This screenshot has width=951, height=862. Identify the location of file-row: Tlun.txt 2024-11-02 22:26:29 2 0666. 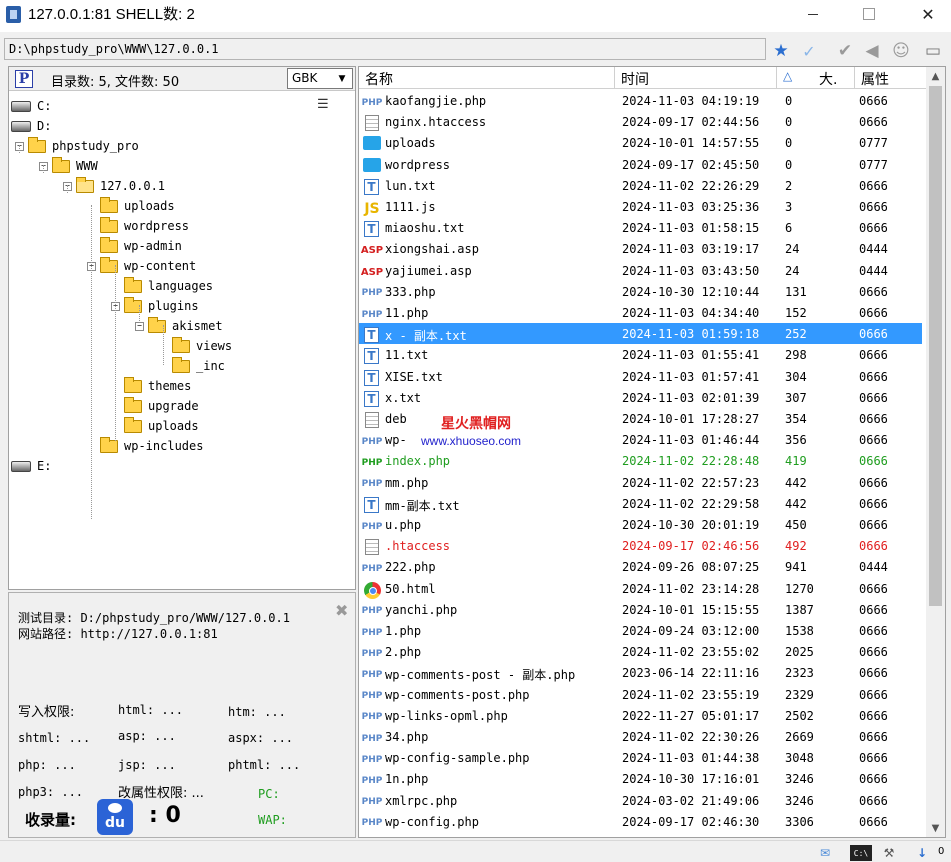
(640, 185).